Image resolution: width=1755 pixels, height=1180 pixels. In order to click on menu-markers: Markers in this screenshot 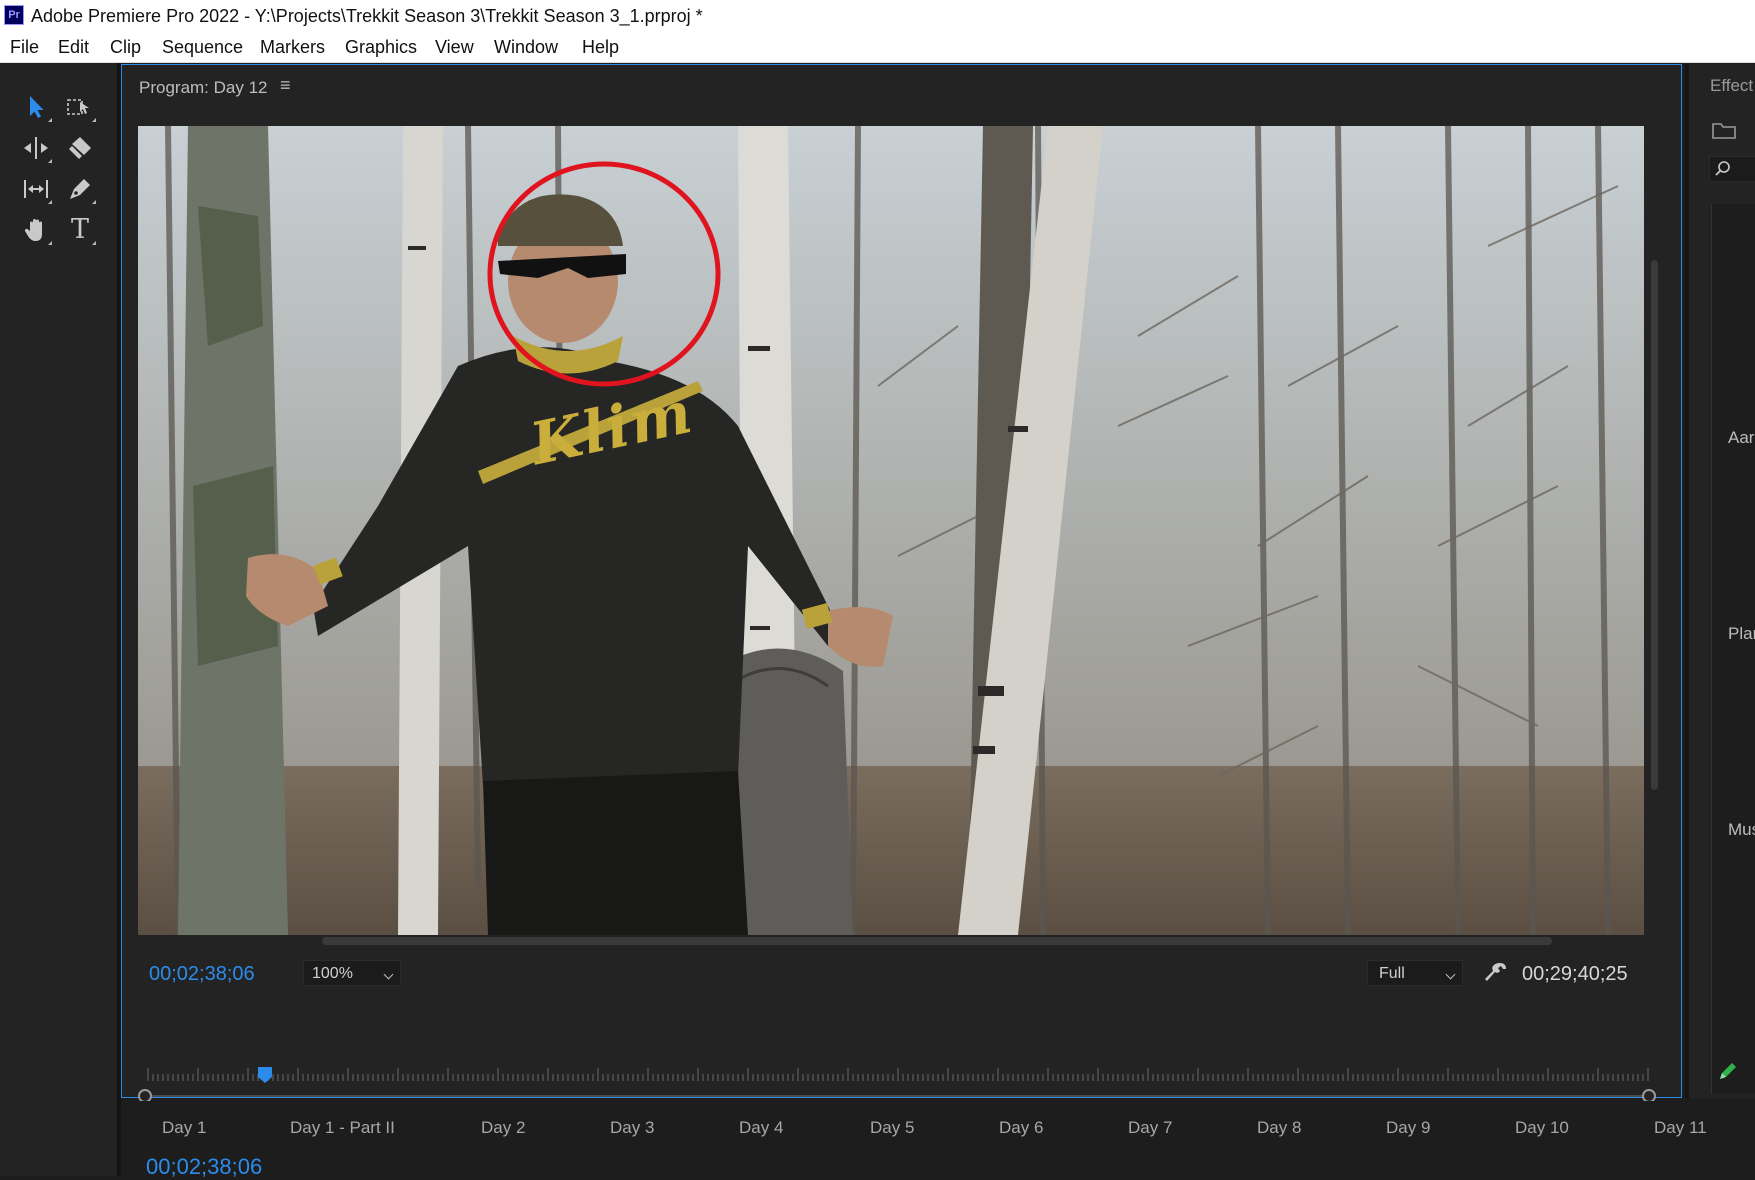, I will do `click(292, 47)`.